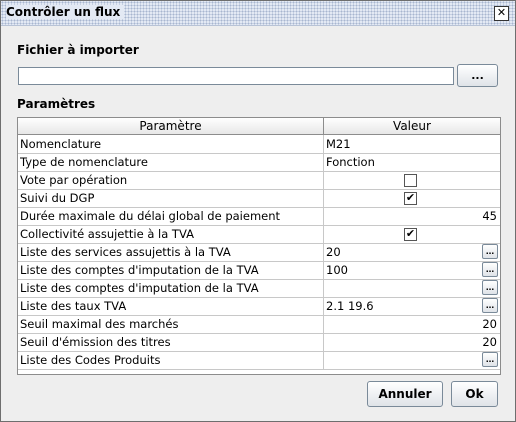 Image resolution: width=516 pixels, height=422 pixels. What do you see at coordinates (259, 198) in the screenshot?
I see `table-row: Suivi du DGP ✔` at bounding box center [259, 198].